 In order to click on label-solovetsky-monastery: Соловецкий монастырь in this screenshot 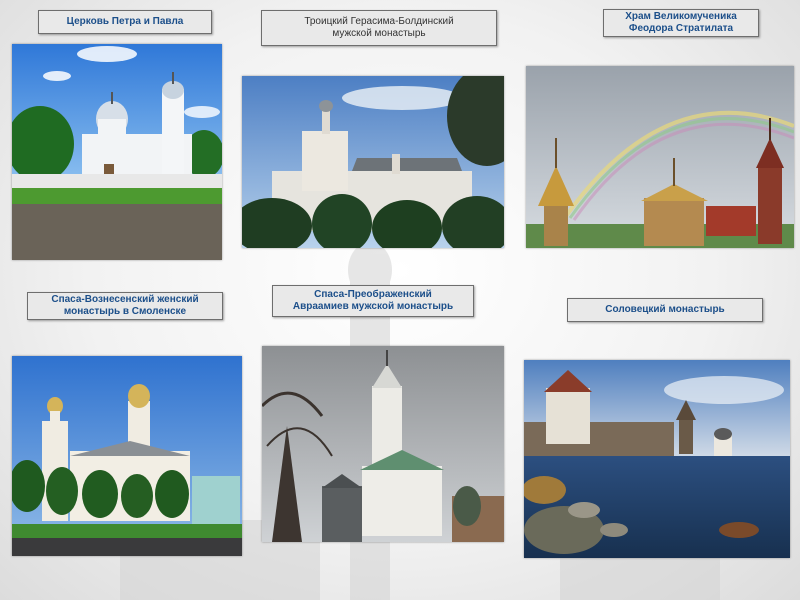, I will do `click(665, 310)`.